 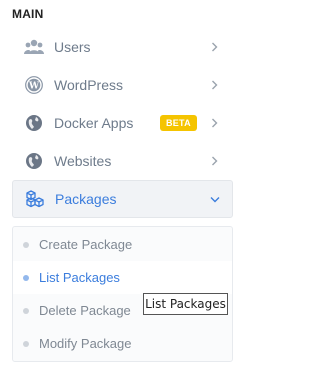 I want to click on menu-item-docker-apps: Docker Apps BETA, so click(x=121, y=123).